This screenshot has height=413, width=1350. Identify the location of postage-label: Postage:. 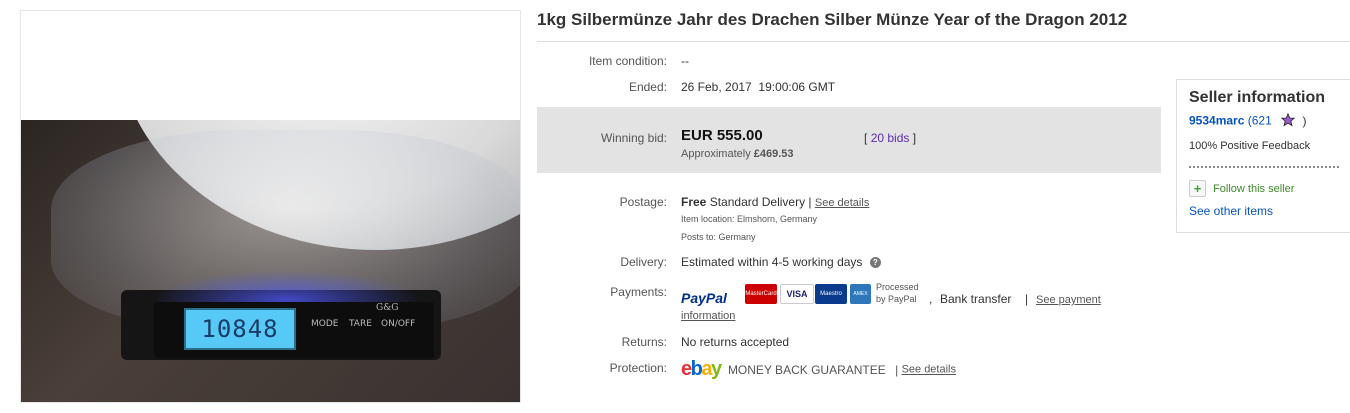
(643, 202).